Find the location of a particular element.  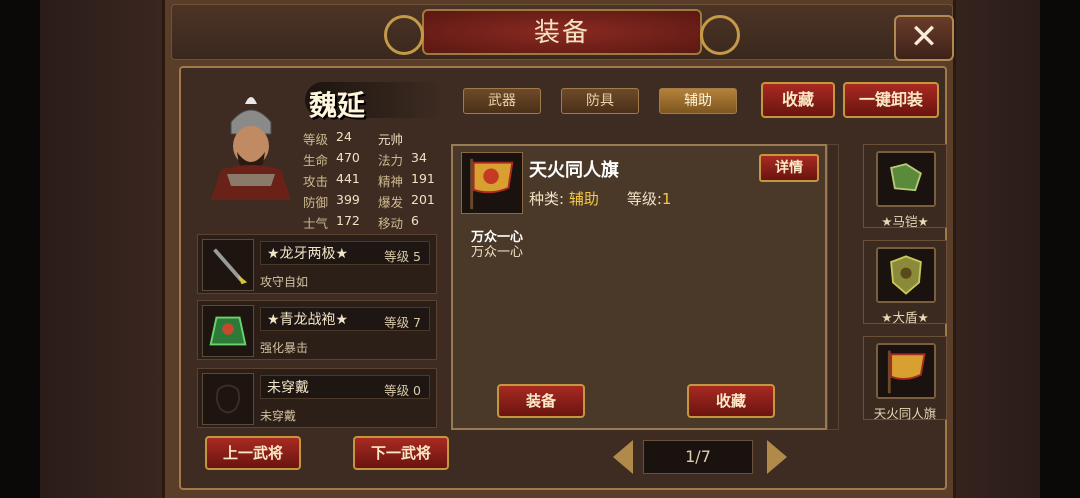

effect-description: 万众一心 is located at coordinates (497, 252).